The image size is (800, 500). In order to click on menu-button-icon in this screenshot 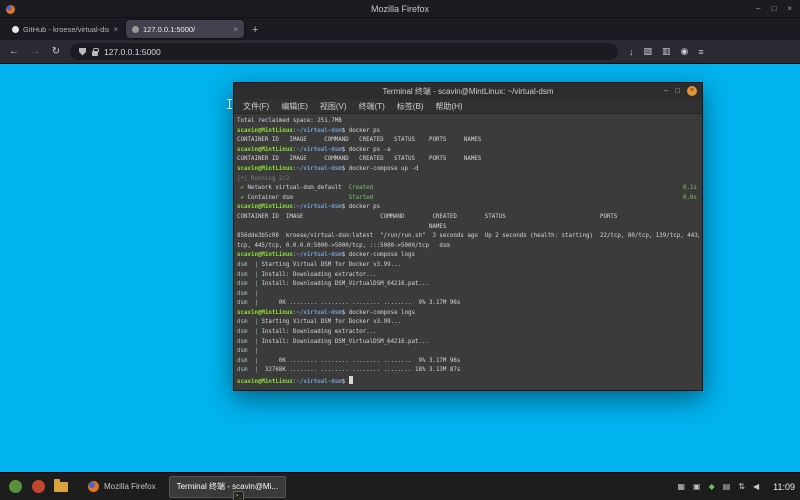, I will do `click(15, 486)`.